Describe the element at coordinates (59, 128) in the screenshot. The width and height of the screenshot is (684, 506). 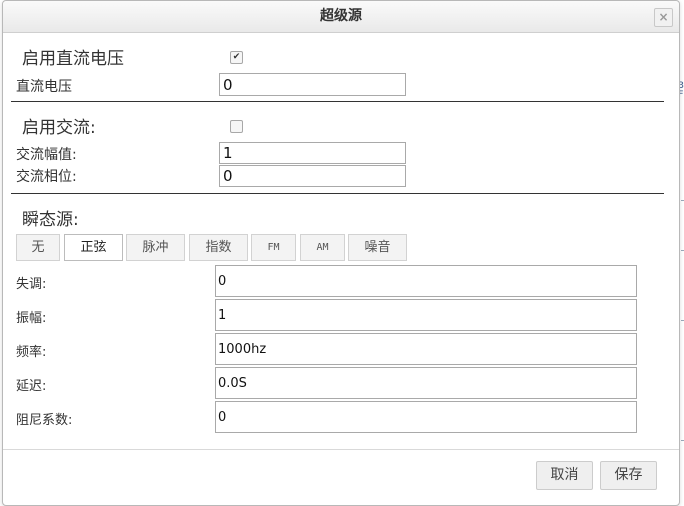
I see `enable-ac-label: 启用交流:` at that location.